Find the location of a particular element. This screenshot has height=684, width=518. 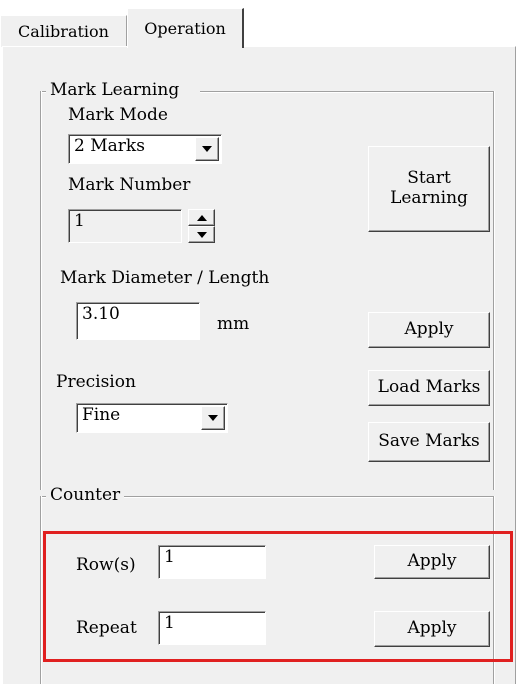

precision-dropdown-button is located at coordinates (213, 418).